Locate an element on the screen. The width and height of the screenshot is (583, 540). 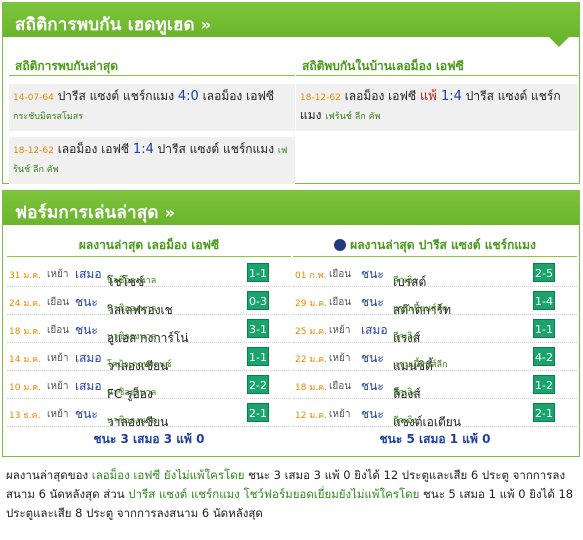
row-date: 12 ม.ค. is located at coordinates (311, 416).